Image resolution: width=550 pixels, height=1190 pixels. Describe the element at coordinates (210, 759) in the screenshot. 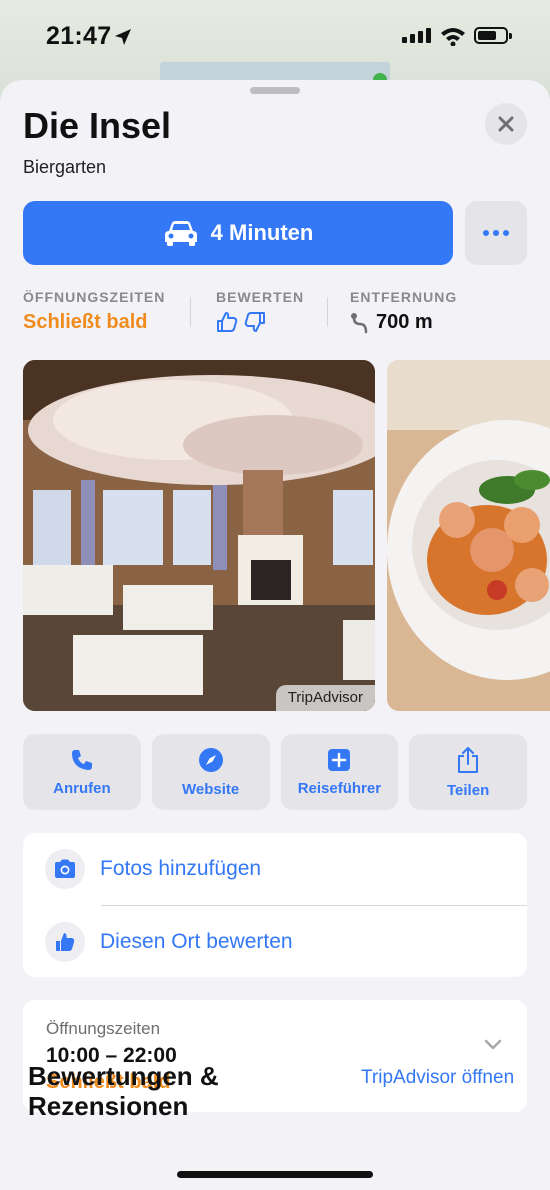

I see `compass-icon` at that location.